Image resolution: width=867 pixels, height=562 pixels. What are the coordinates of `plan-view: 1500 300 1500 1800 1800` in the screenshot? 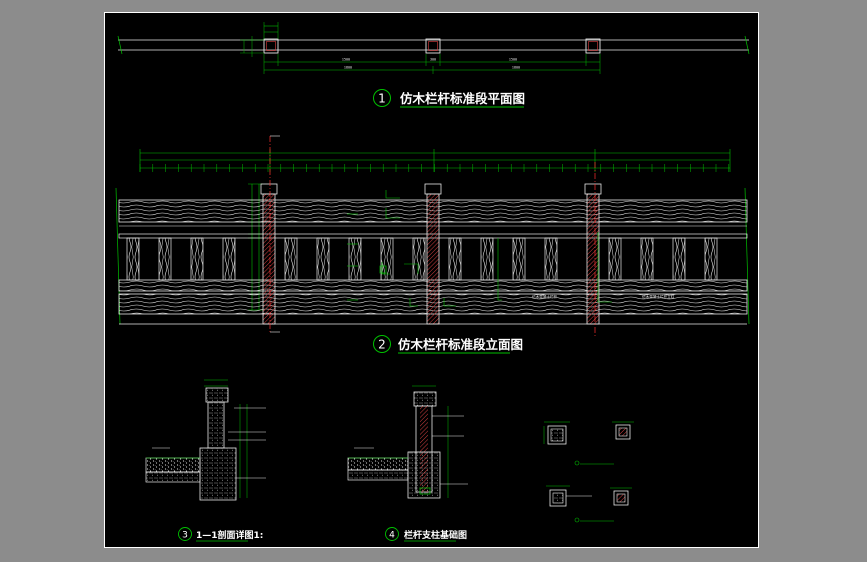 It's located at (433, 48).